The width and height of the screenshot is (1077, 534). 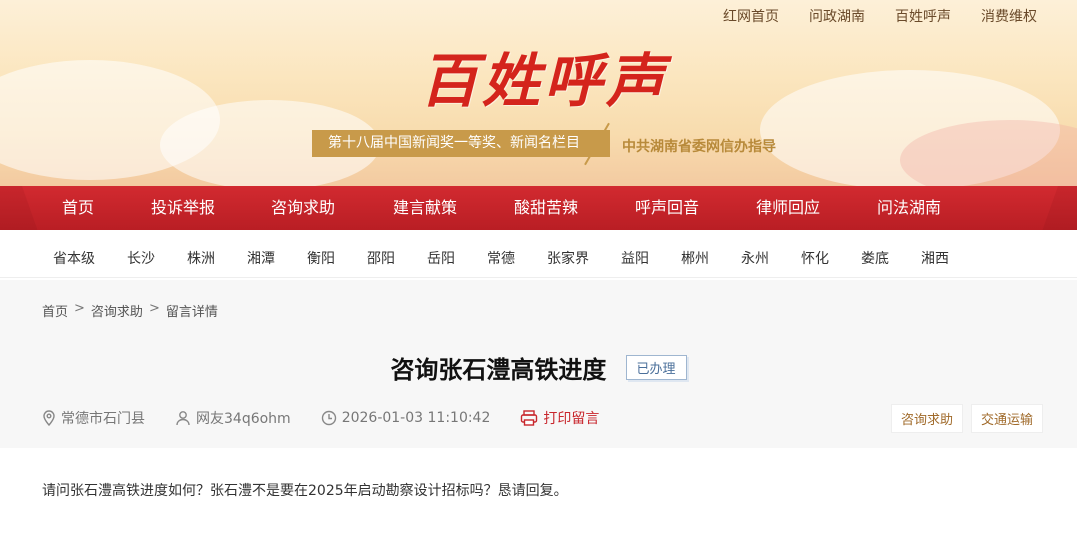 I want to click on tag-consult: 咨询求助, so click(x=926, y=418).